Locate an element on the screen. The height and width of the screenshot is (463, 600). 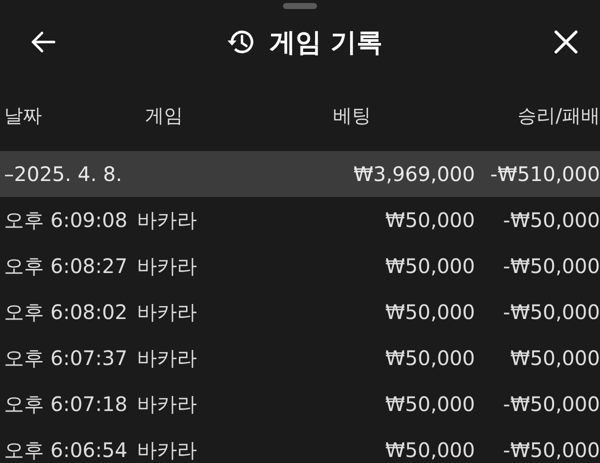
group-bet-total: ₩3,969,000 is located at coordinates (413, 174).